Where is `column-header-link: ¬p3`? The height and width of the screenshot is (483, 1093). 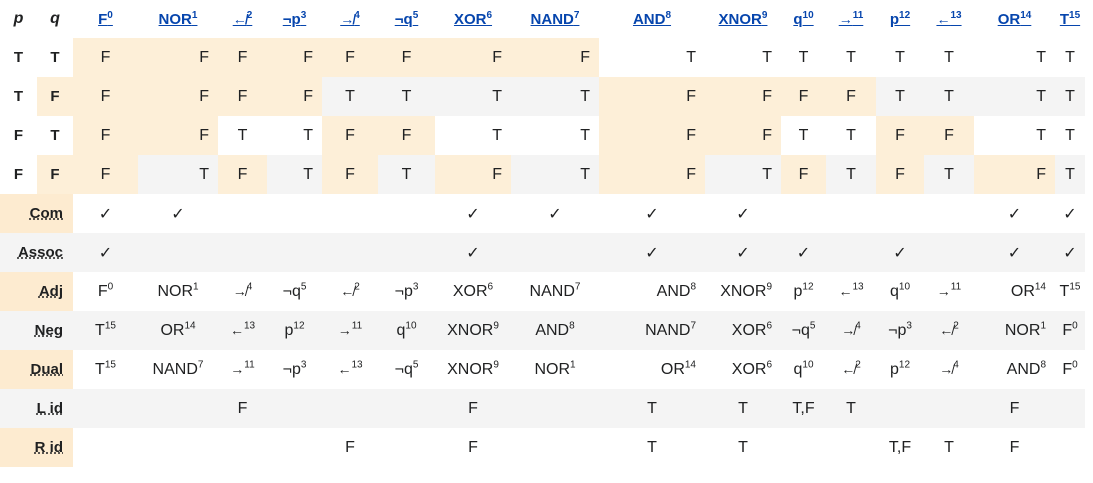 column-header-link: ¬p3 is located at coordinates (294, 19).